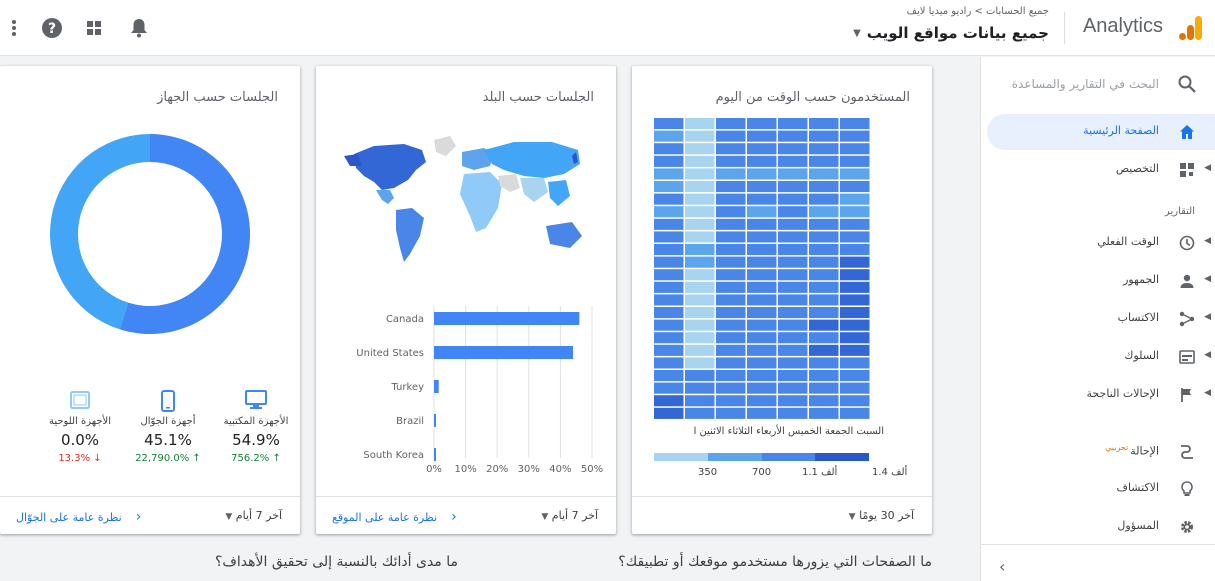 This screenshot has height=581, width=1215. I want to click on more-vert-icon, so click(14, 28).